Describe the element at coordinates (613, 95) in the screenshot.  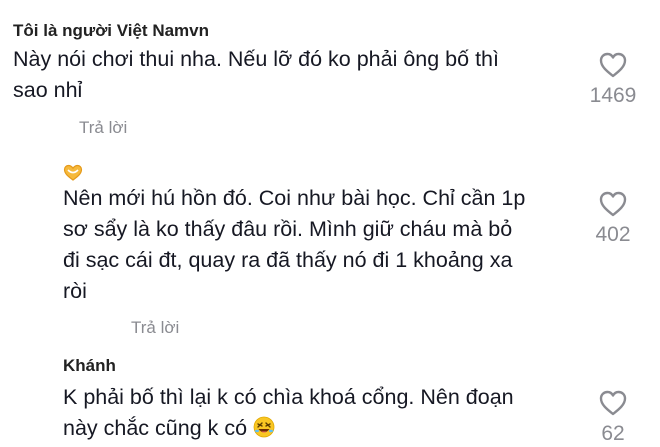
I see `like-count: 1469` at that location.